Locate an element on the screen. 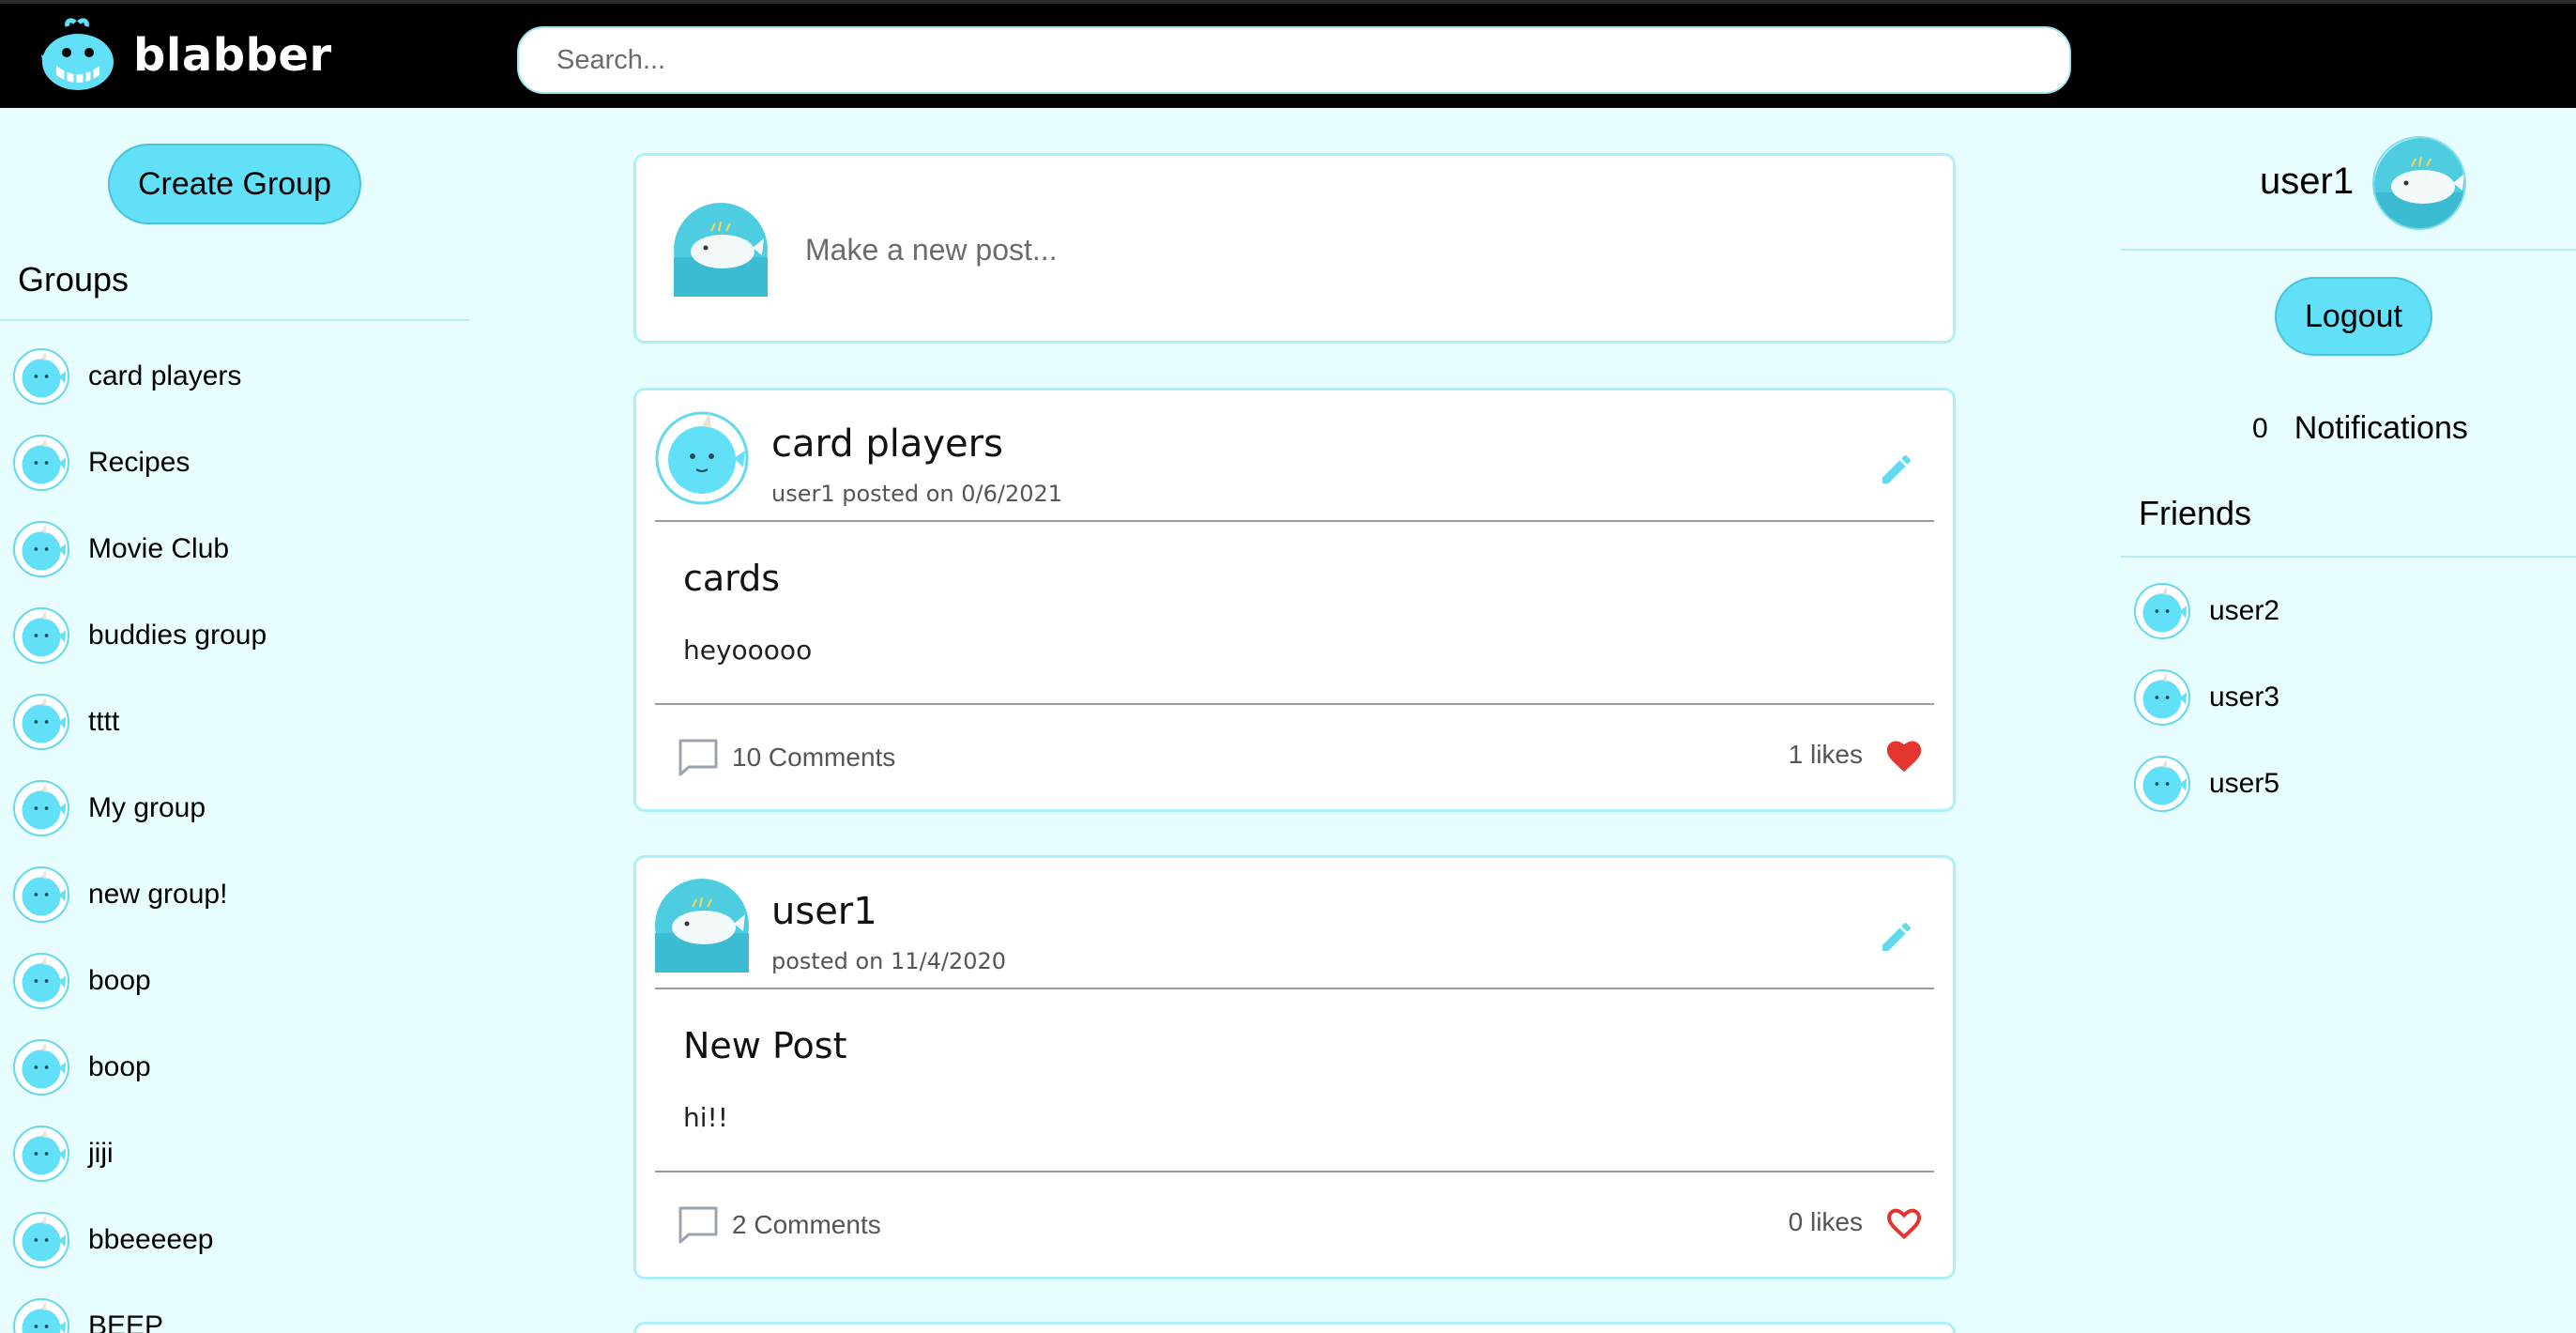 Image resolution: width=2576 pixels, height=1333 pixels. composer-avatar is located at coordinates (721, 252).